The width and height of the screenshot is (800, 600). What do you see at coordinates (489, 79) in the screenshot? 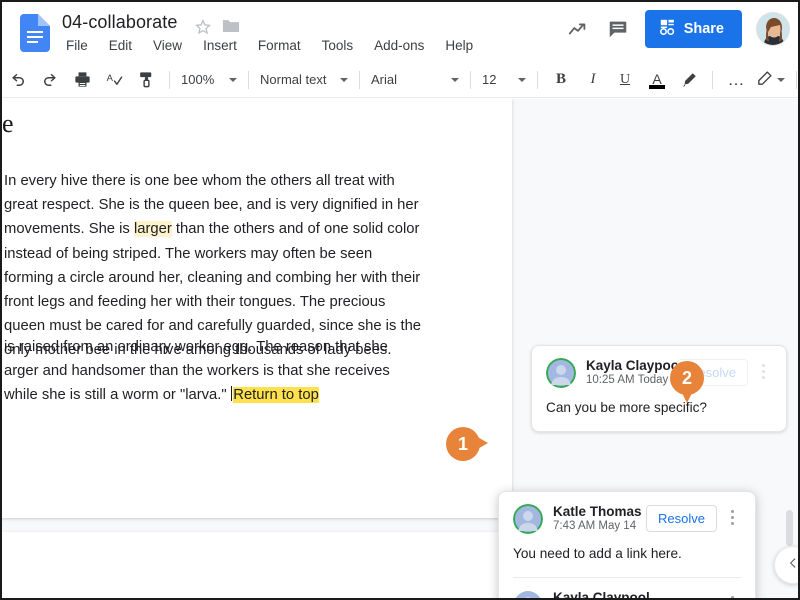
I see `font-size-value: 12` at bounding box center [489, 79].